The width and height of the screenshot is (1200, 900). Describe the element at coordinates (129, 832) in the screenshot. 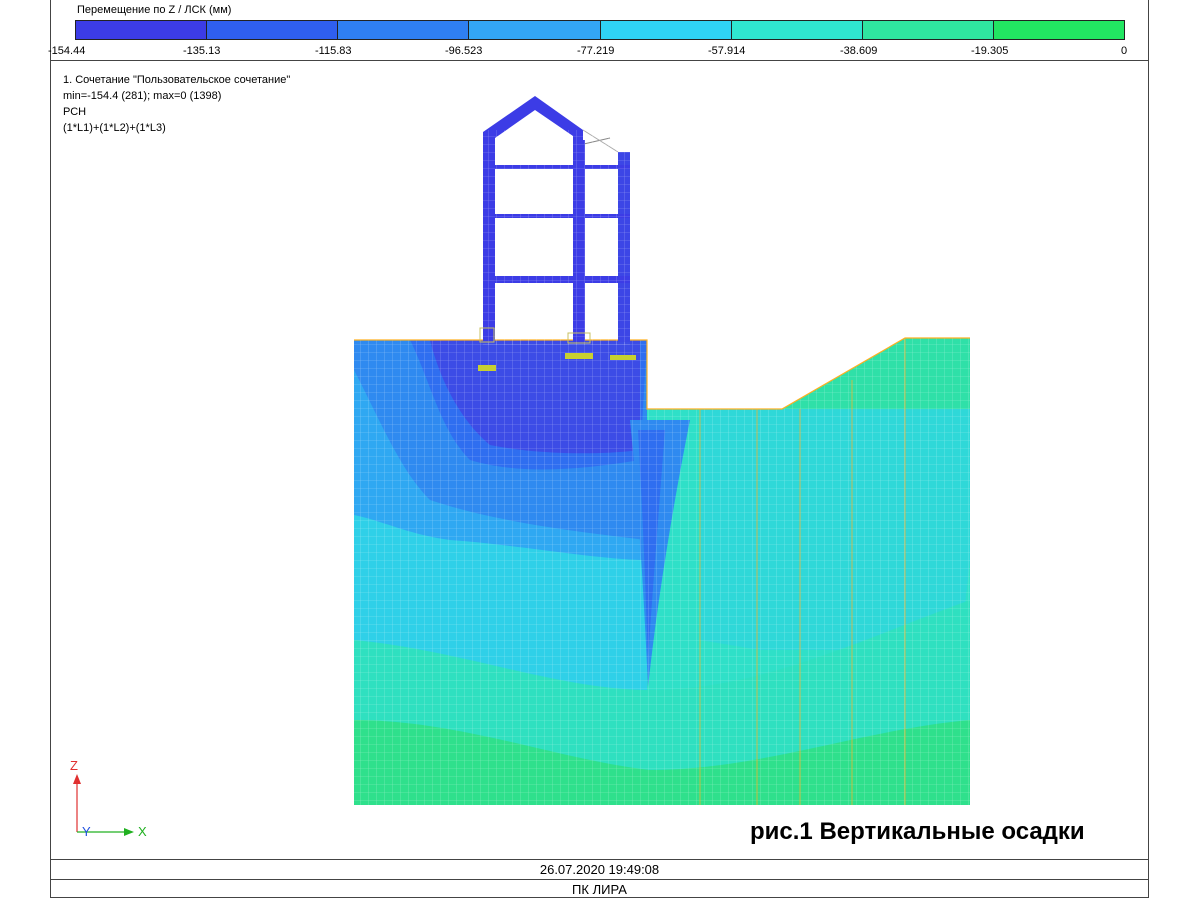

I see `x-axis-arrow` at that location.